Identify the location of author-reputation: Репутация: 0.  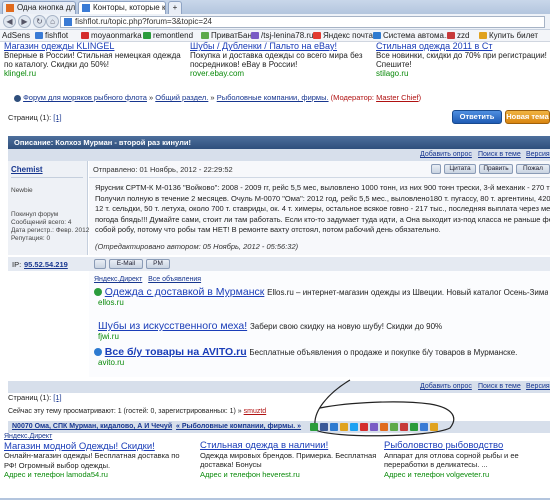
(31, 238).